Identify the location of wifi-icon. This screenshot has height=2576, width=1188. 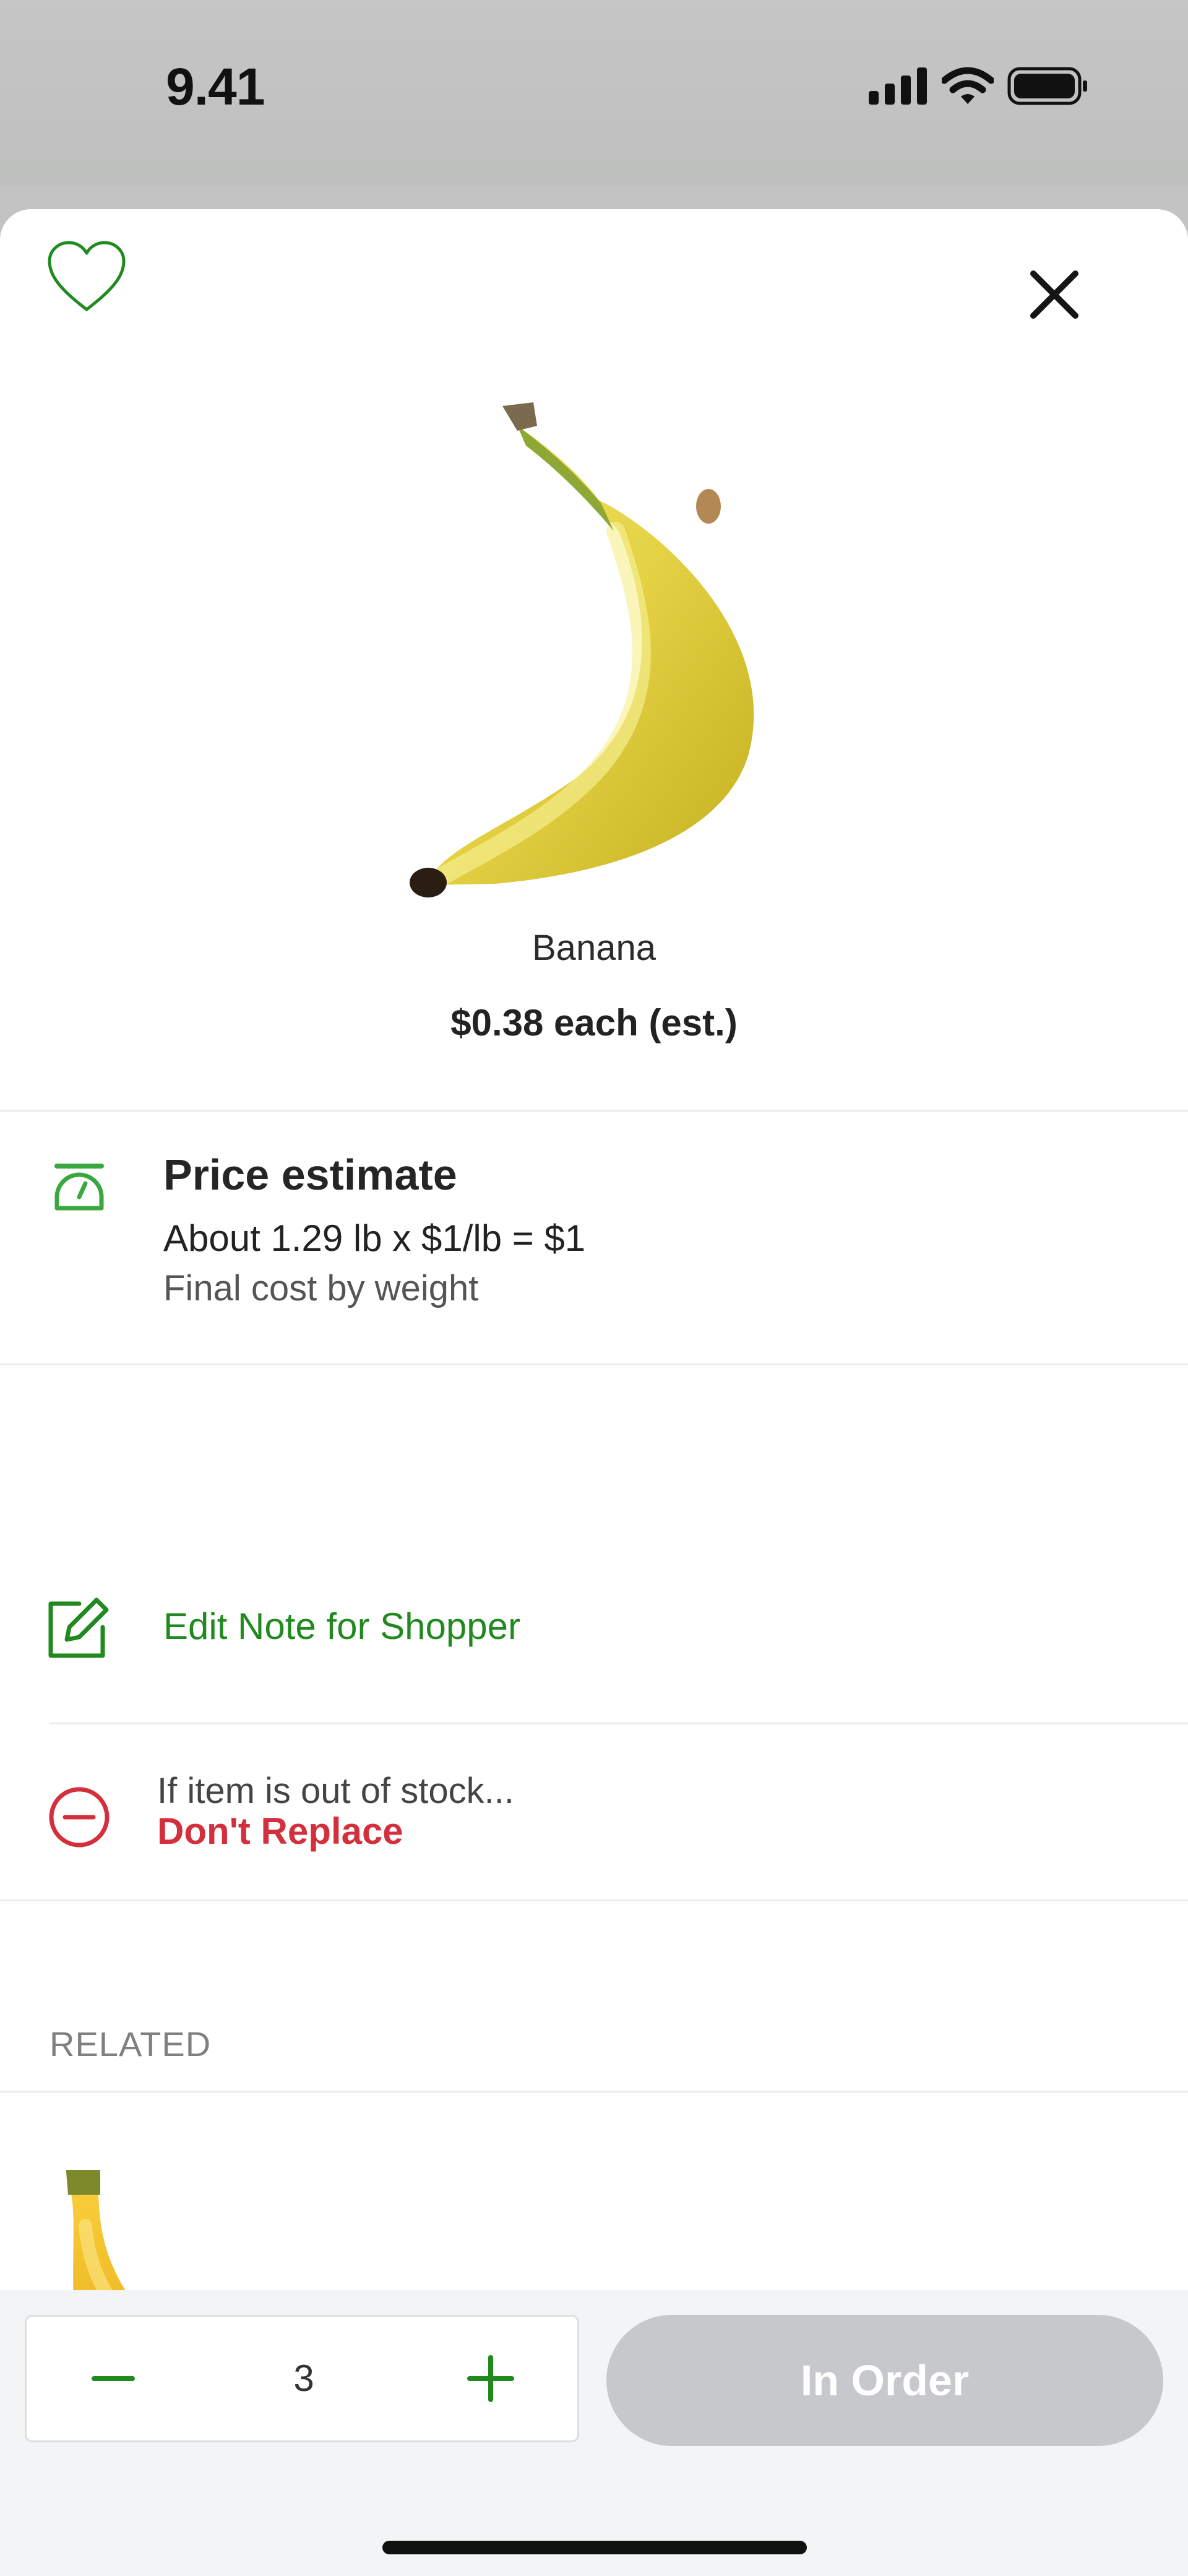
(968, 85).